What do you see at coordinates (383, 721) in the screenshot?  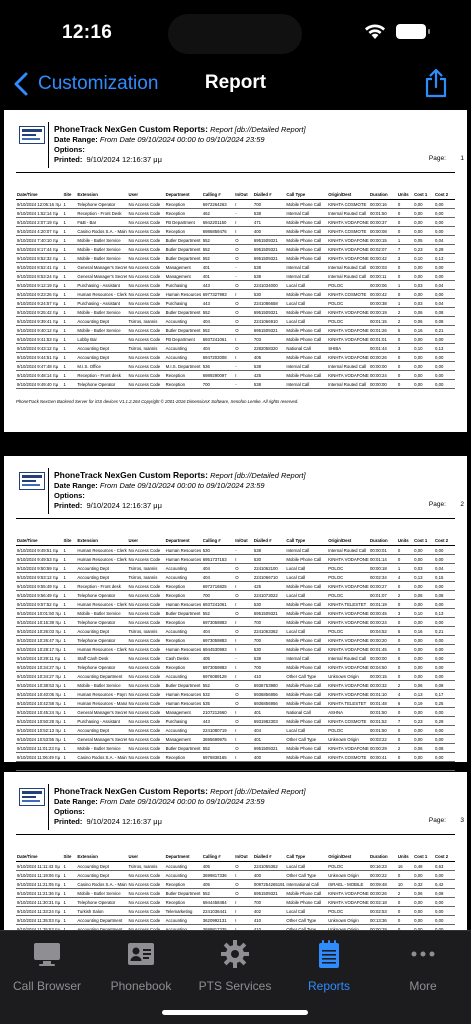 I see `table-cell: 00:01:52` at bounding box center [383, 721].